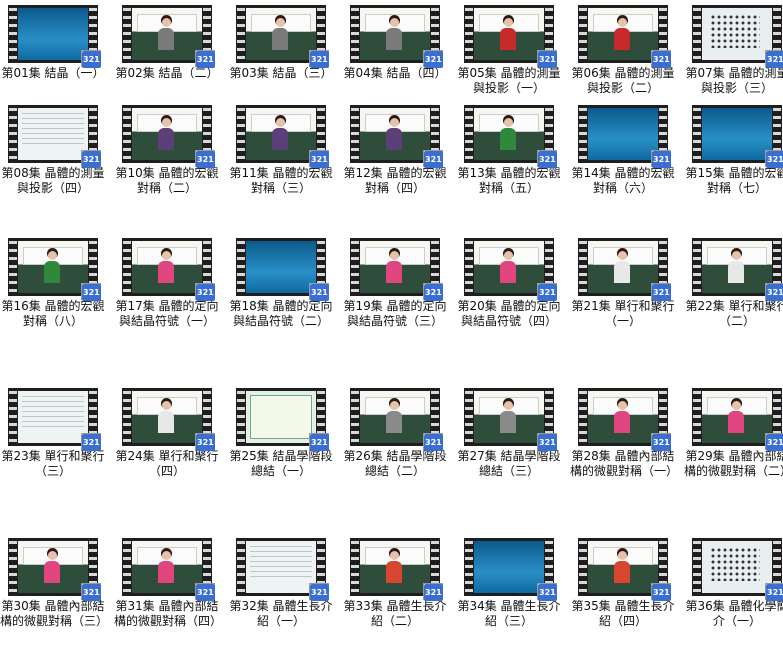 The image size is (783, 649). I want to click on video-item: 321 第17集 晶體的定向與結晶符號（一）, so click(167, 283).